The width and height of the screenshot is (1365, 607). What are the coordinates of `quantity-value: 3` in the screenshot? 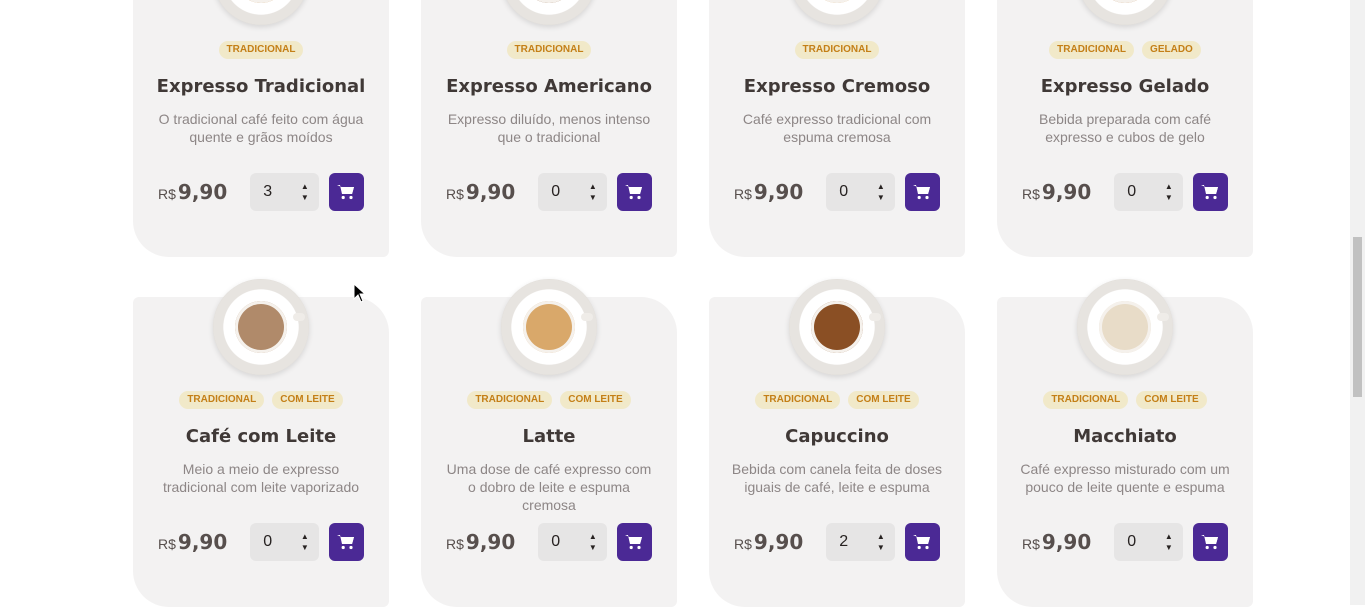 It's located at (267, 192).